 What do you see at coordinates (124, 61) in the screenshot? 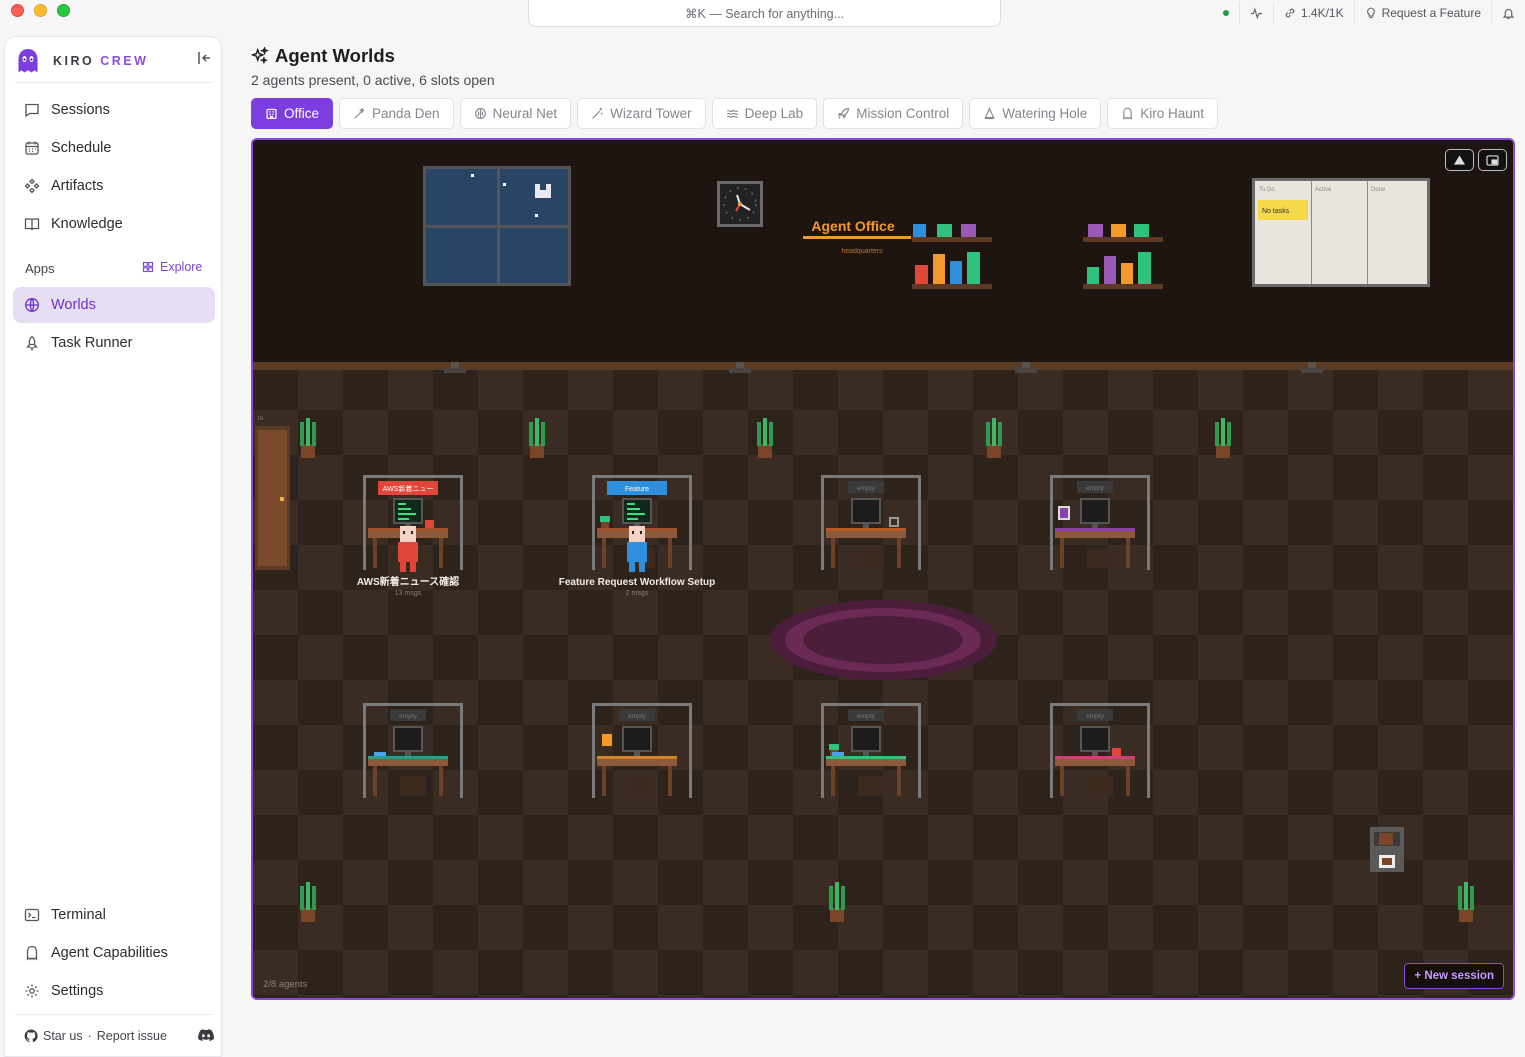
I see `brand-name-right: CREW` at bounding box center [124, 61].